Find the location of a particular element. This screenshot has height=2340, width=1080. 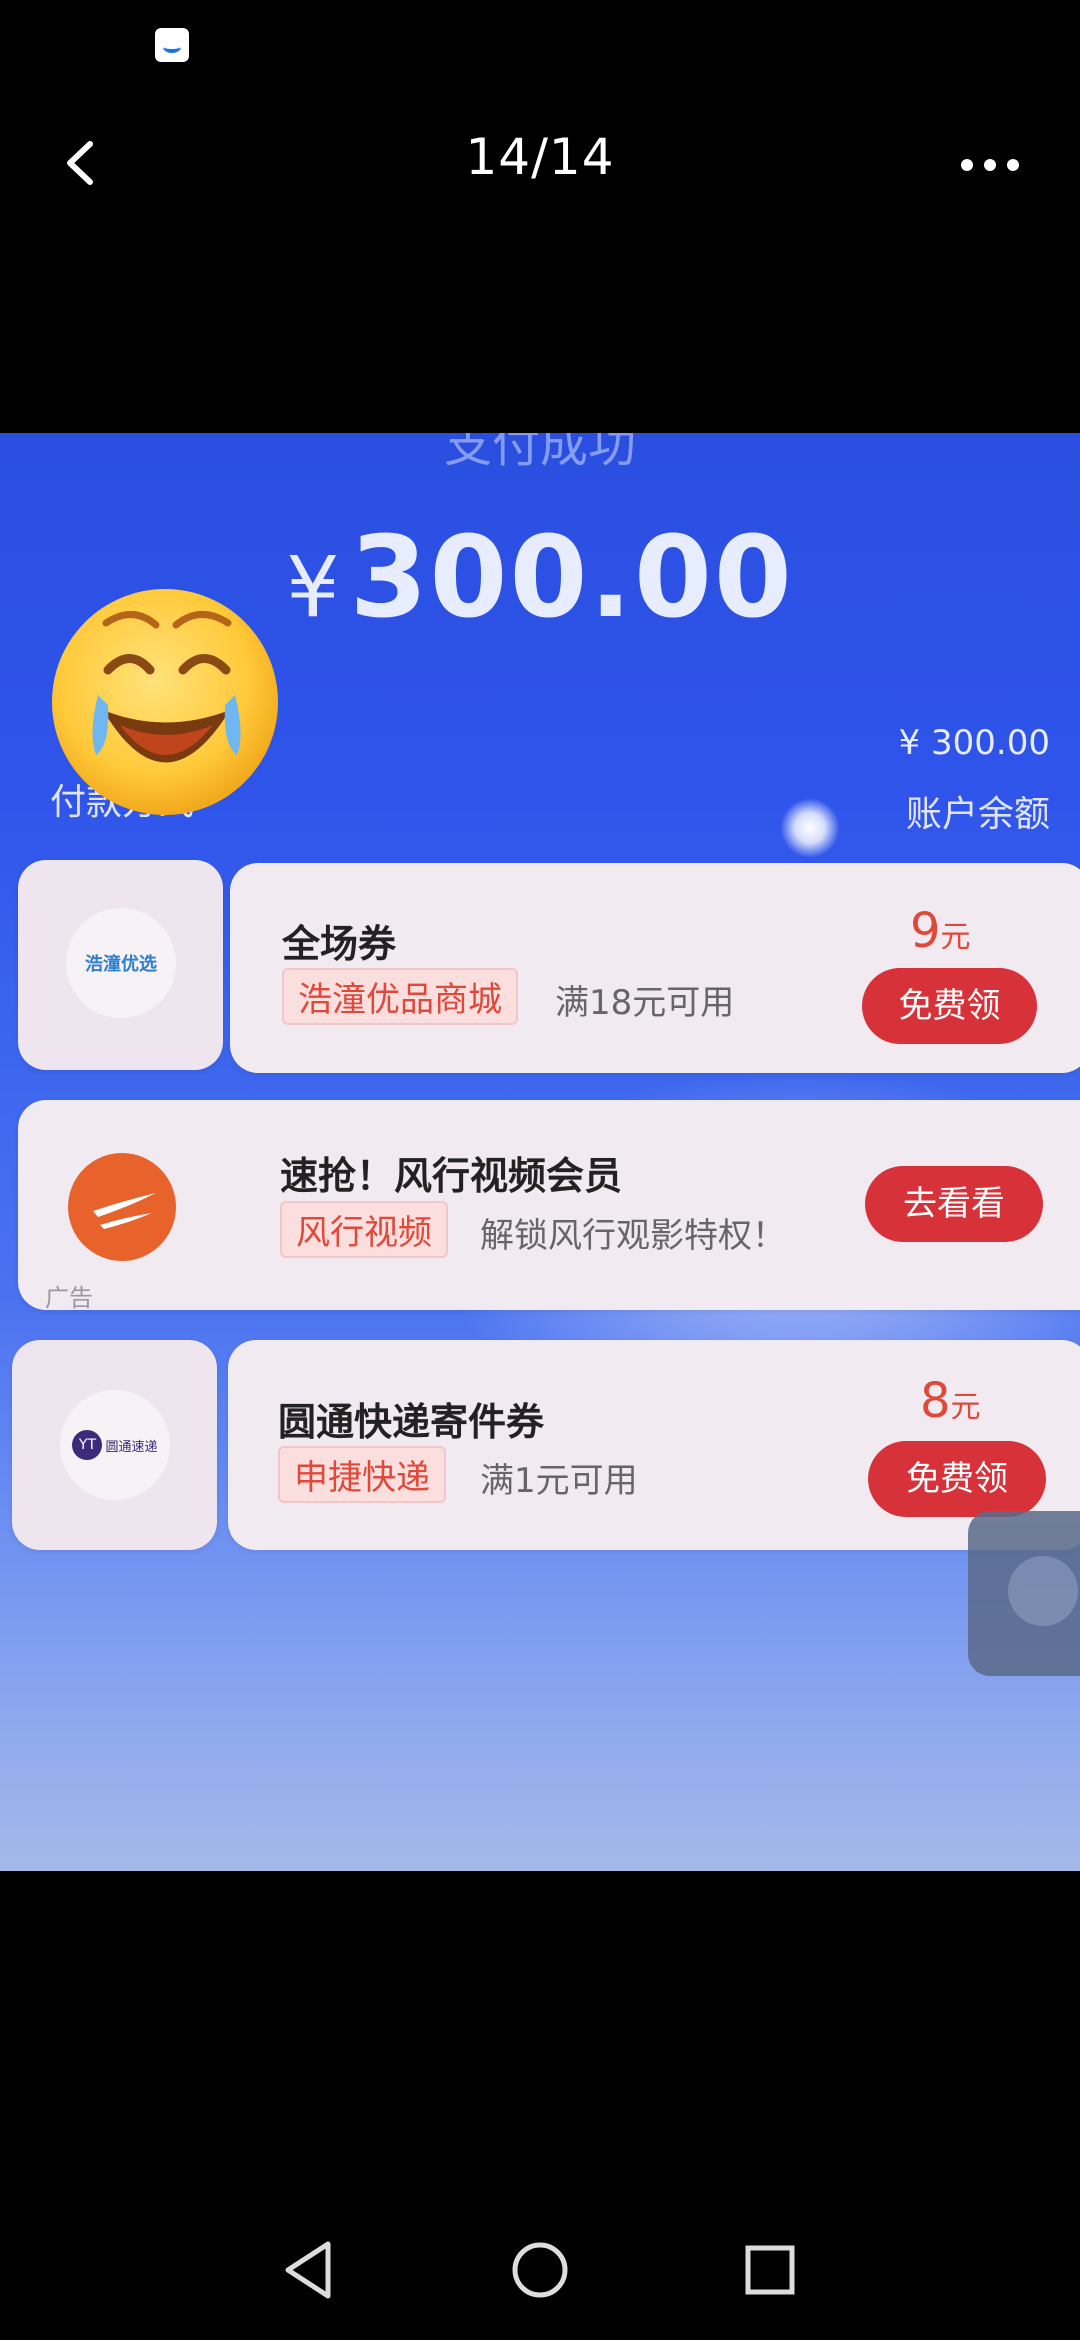

view-button-2: 去看看 is located at coordinates (954, 1204).